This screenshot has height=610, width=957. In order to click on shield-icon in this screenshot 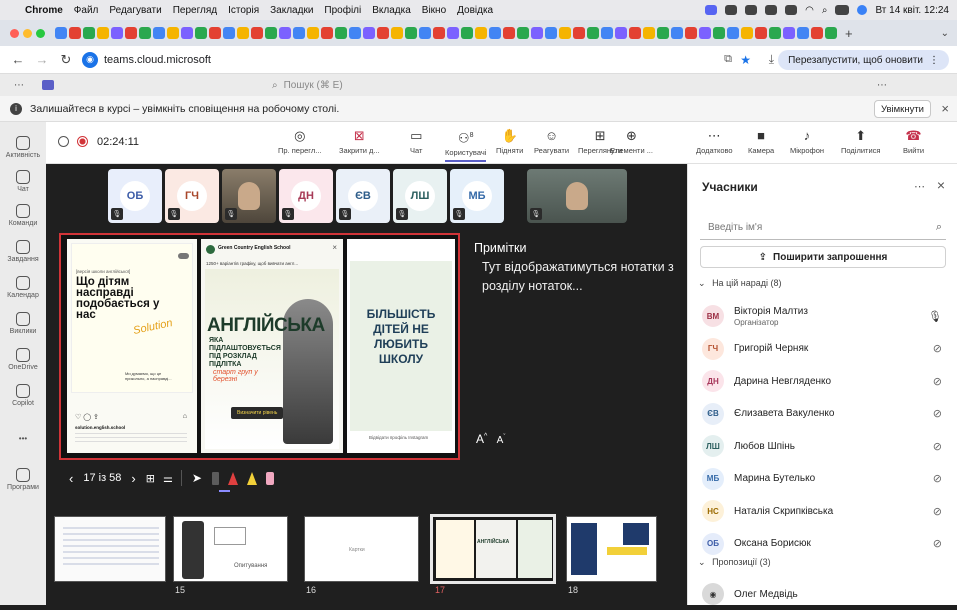, I will do `click(63, 141)`.